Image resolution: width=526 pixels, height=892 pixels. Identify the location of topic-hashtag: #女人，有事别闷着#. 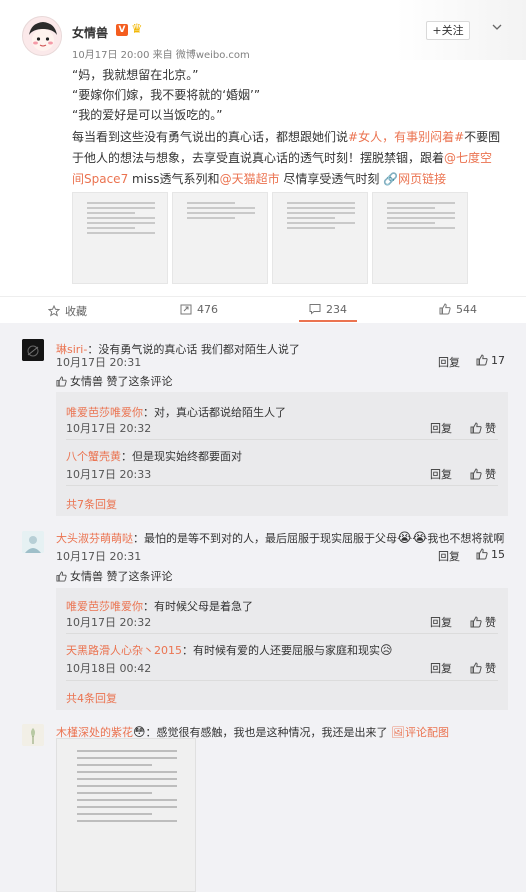
(406, 137).